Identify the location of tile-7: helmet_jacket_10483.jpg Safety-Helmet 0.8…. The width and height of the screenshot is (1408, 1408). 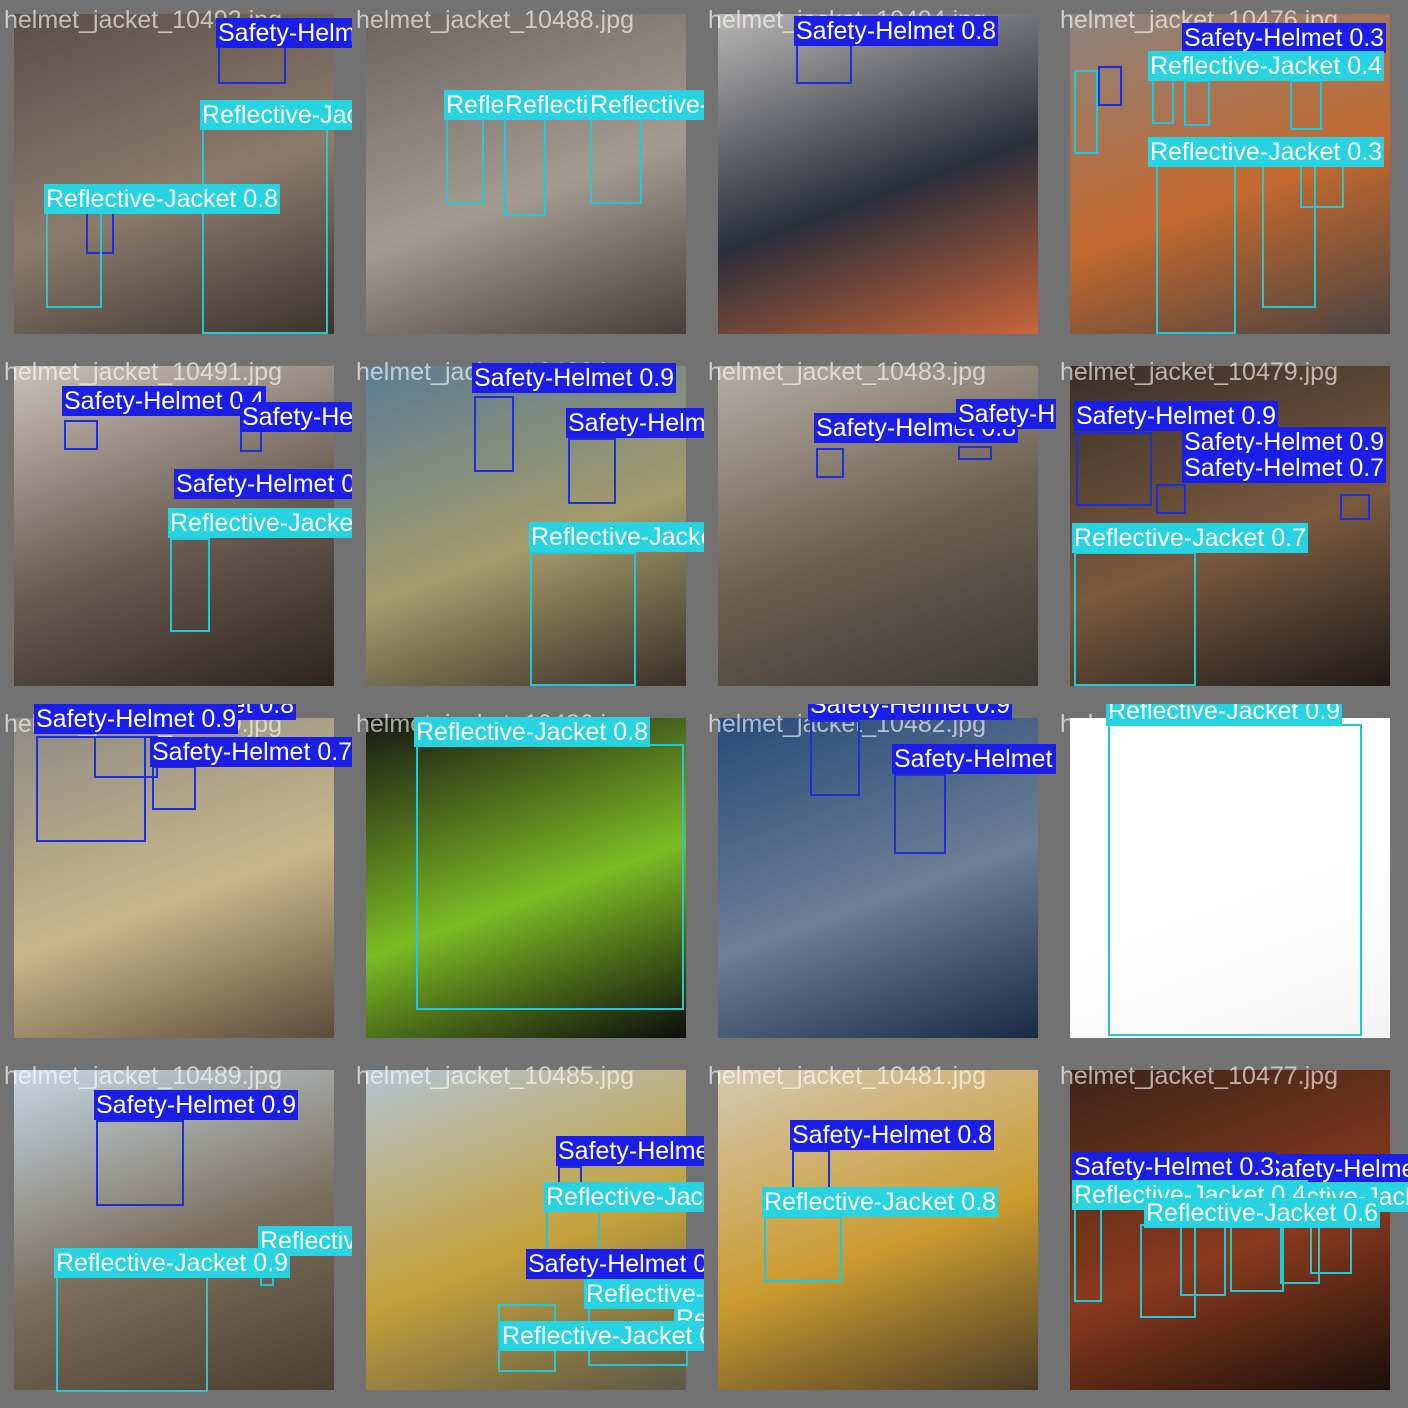
(880, 528).